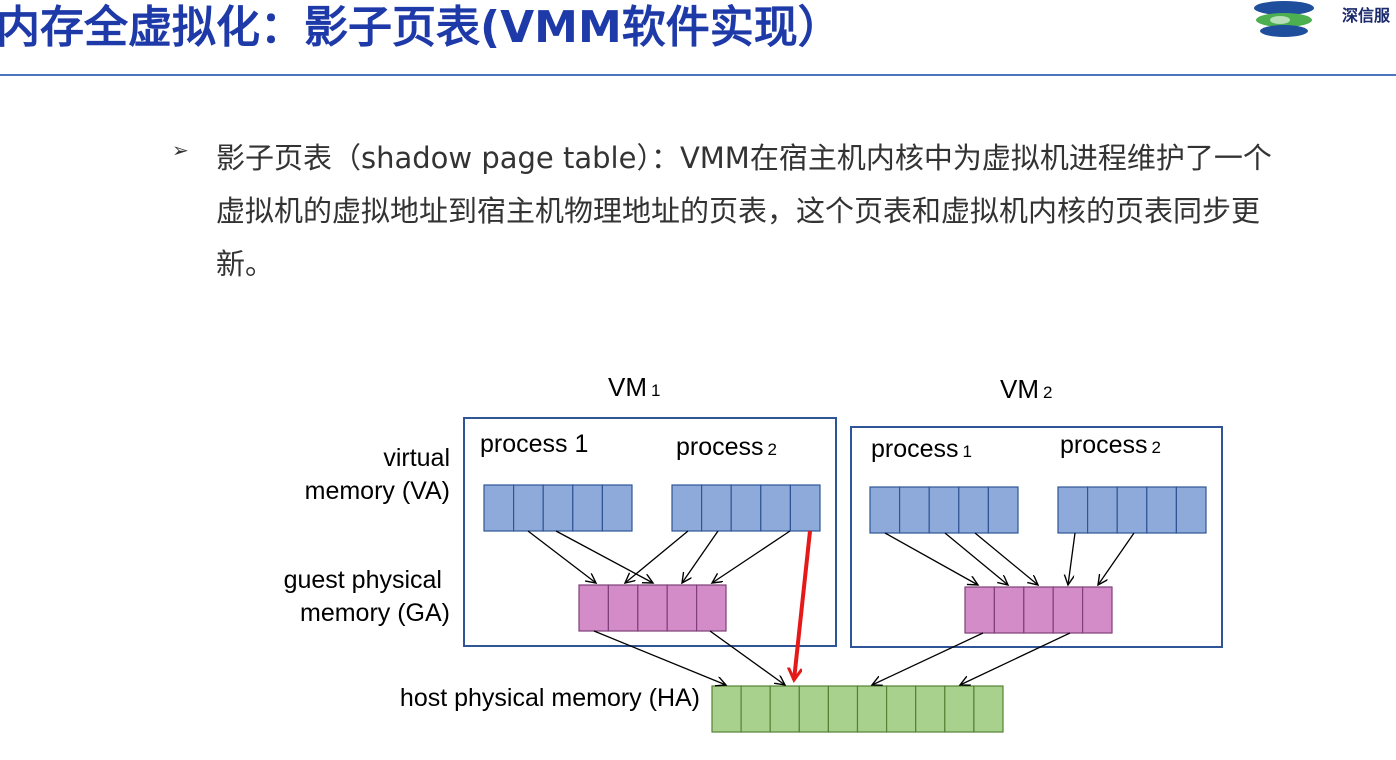 This screenshot has width=1396, height=760. Describe the element at coordinates (634, 387) in the screenshot. I see `vm1-label: VM 1` at that location.